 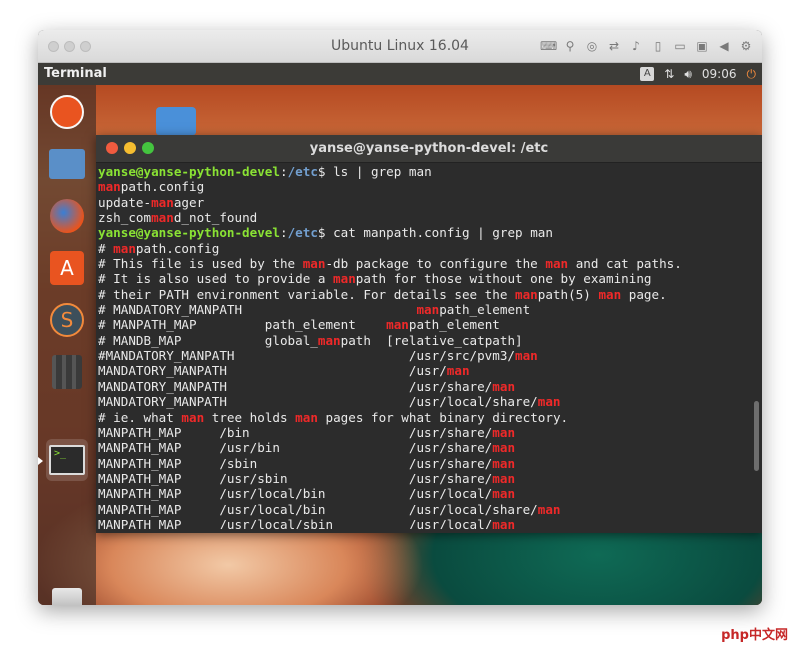 I want to click on back-icon: ◀, so click(x=724, y=46).